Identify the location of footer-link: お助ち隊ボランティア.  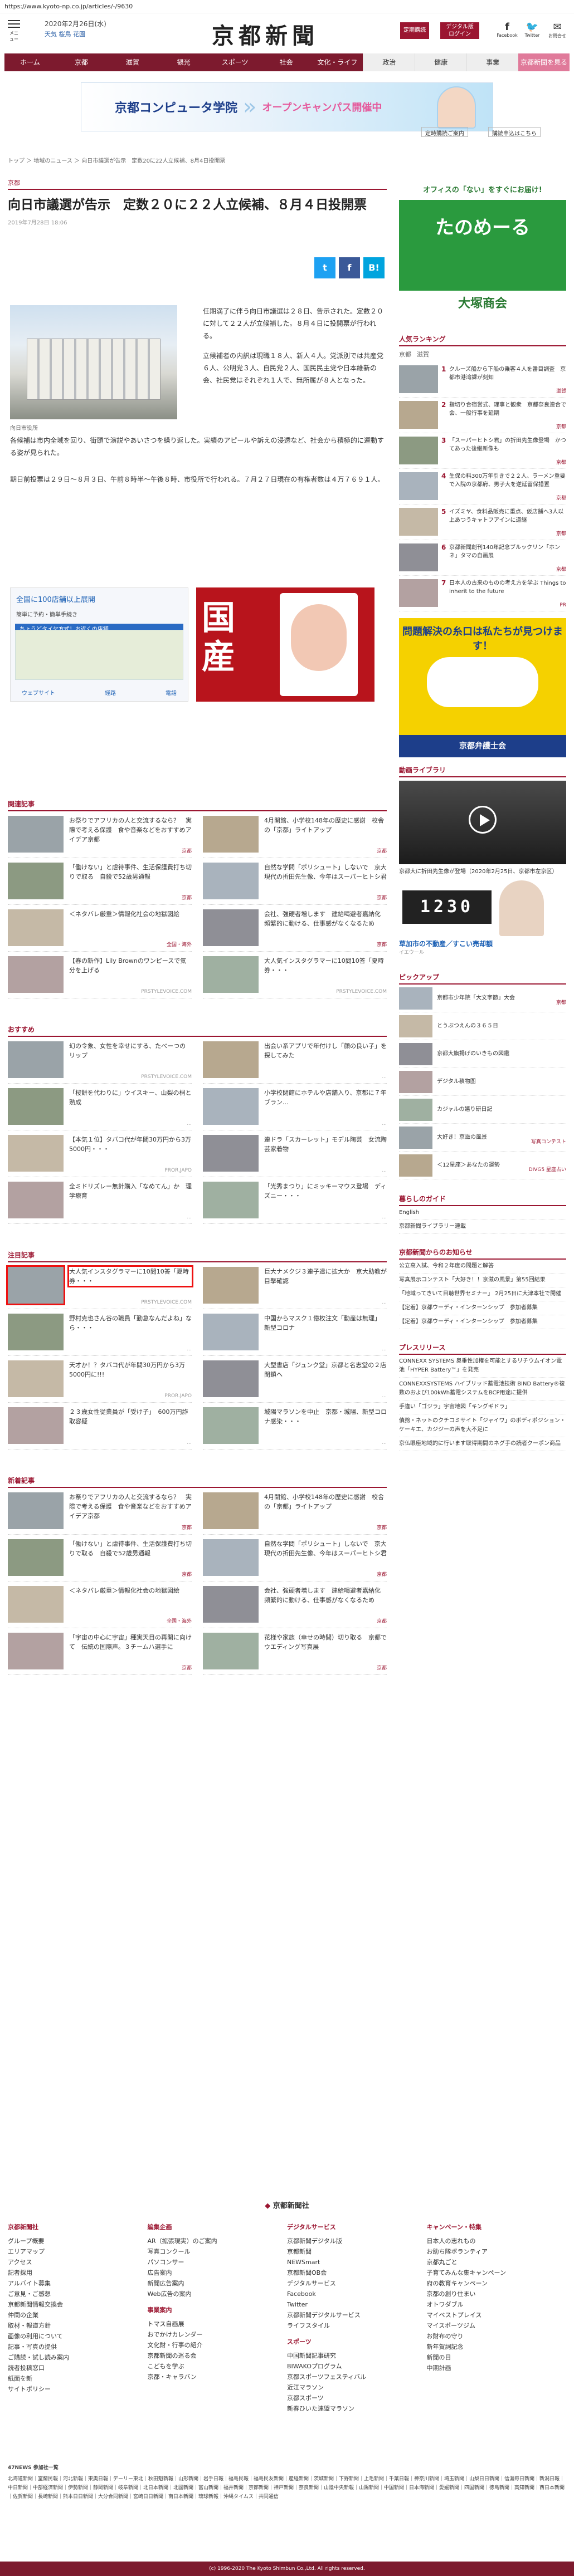
(497, 2251).